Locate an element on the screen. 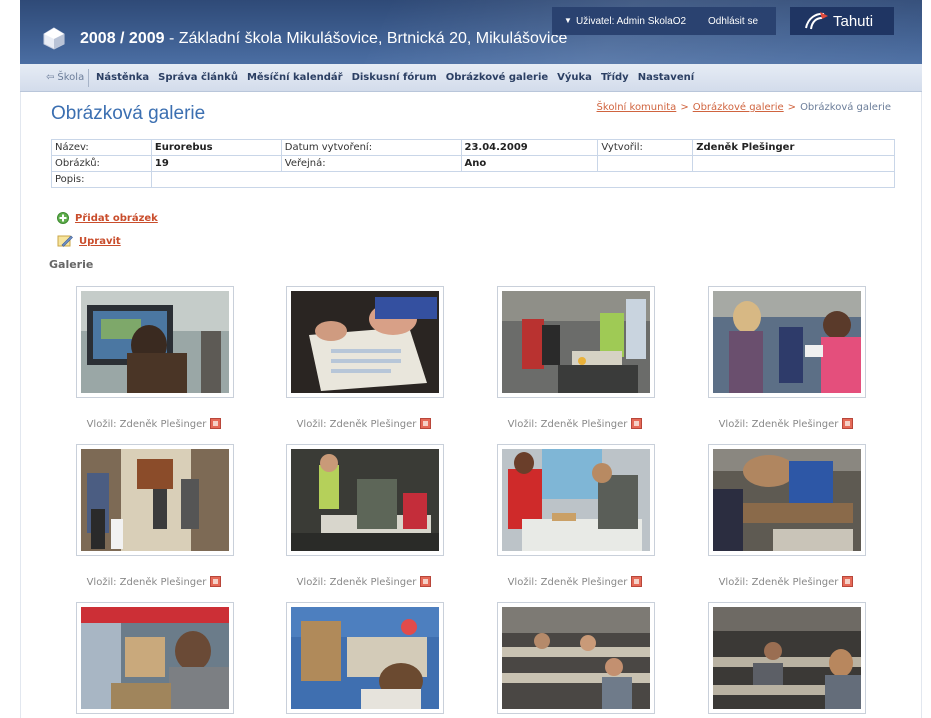  author-label: Vytvořil: is located at coordinates (645, 147).